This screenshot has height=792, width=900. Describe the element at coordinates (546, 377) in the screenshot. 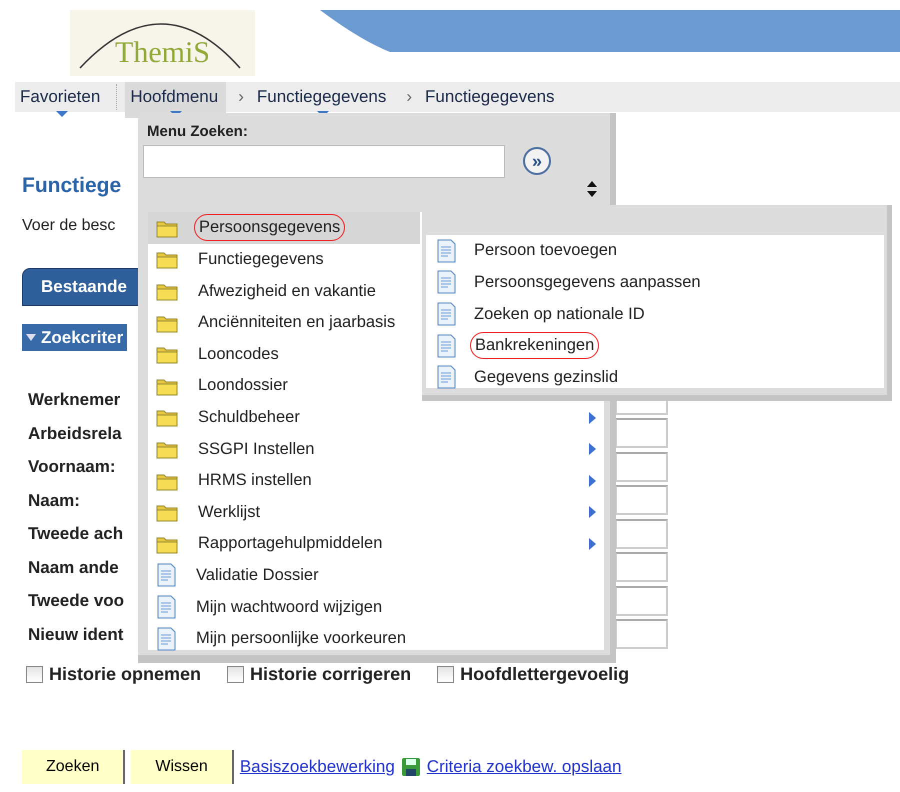

I see `submenu-item-label: Gegevens gezinslid` at that location.